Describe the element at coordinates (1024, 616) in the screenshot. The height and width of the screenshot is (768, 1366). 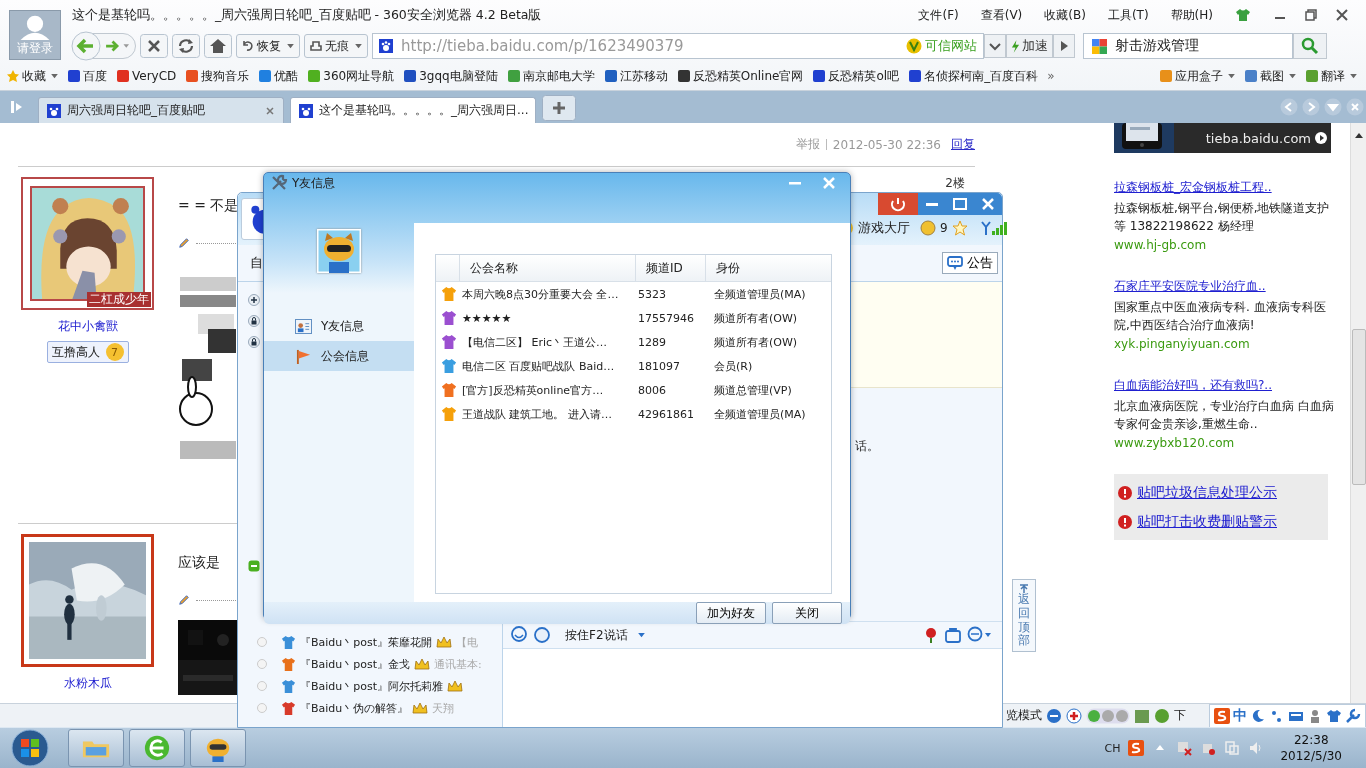
I see `back-to-top-button: 返回顶部` at that location.